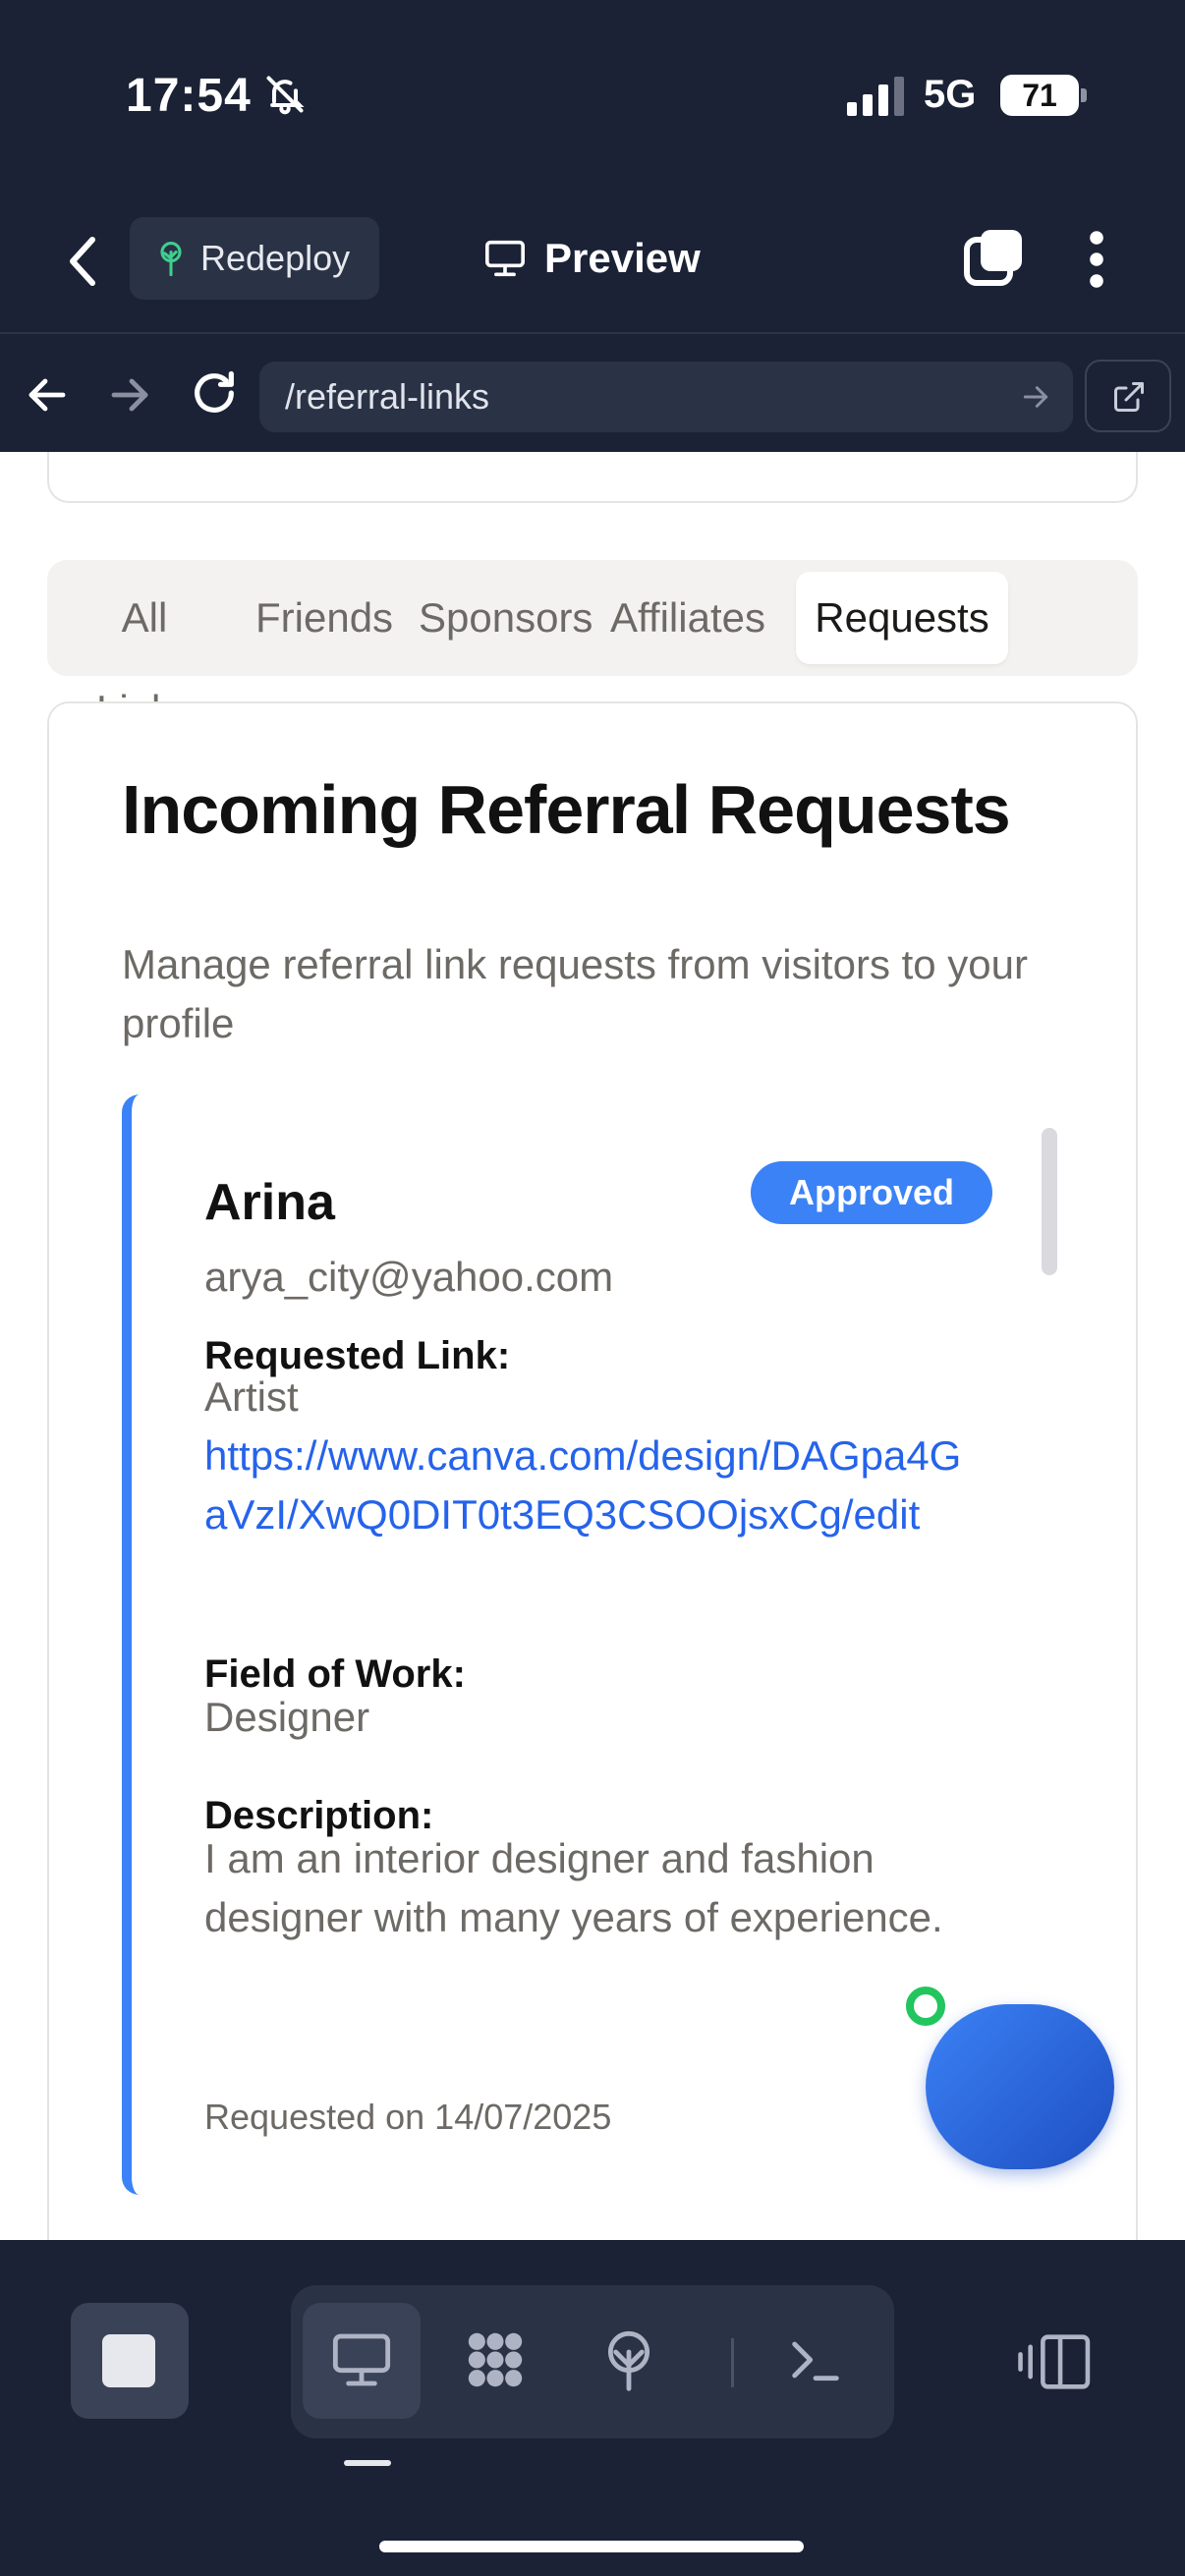 The image size is (1185, 2576). Describe the element at coordinates (1049, 1201) in the screenshot. I see `scrollbar-thumb` at that location.